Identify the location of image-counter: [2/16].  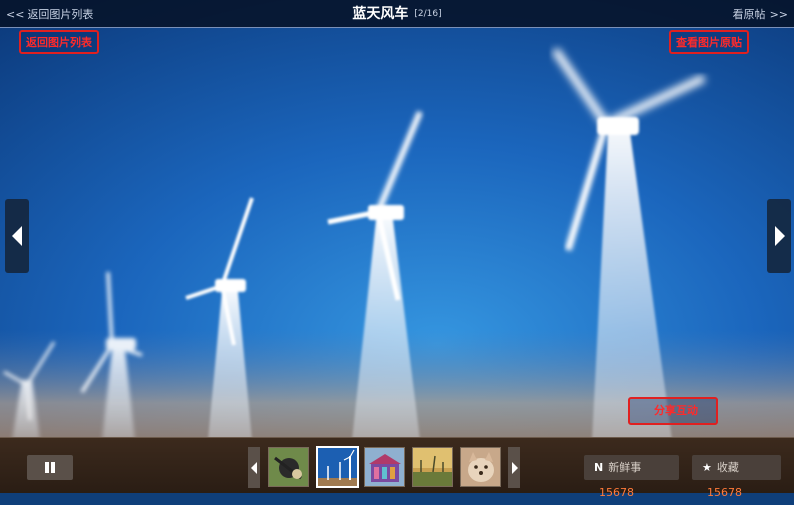
(428, 14).